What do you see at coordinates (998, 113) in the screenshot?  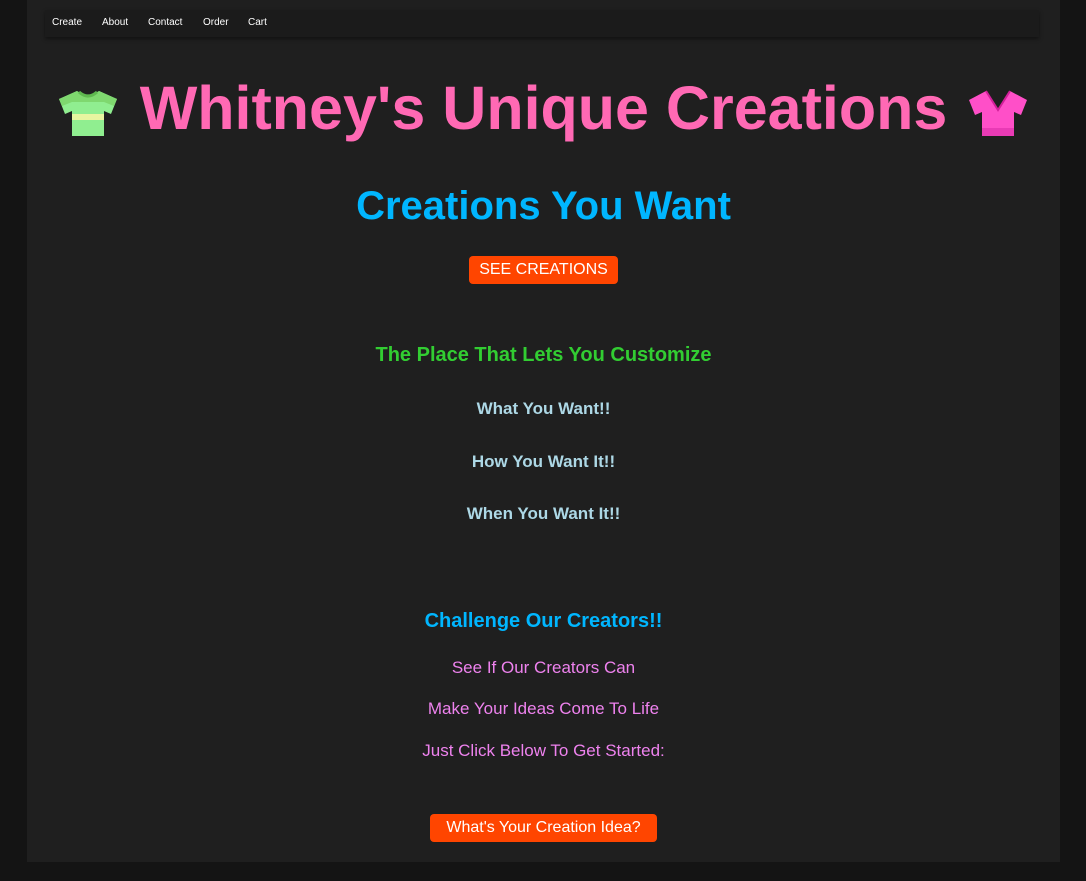 I see `pink-blouse-icon` at bounding box center [998, 113].